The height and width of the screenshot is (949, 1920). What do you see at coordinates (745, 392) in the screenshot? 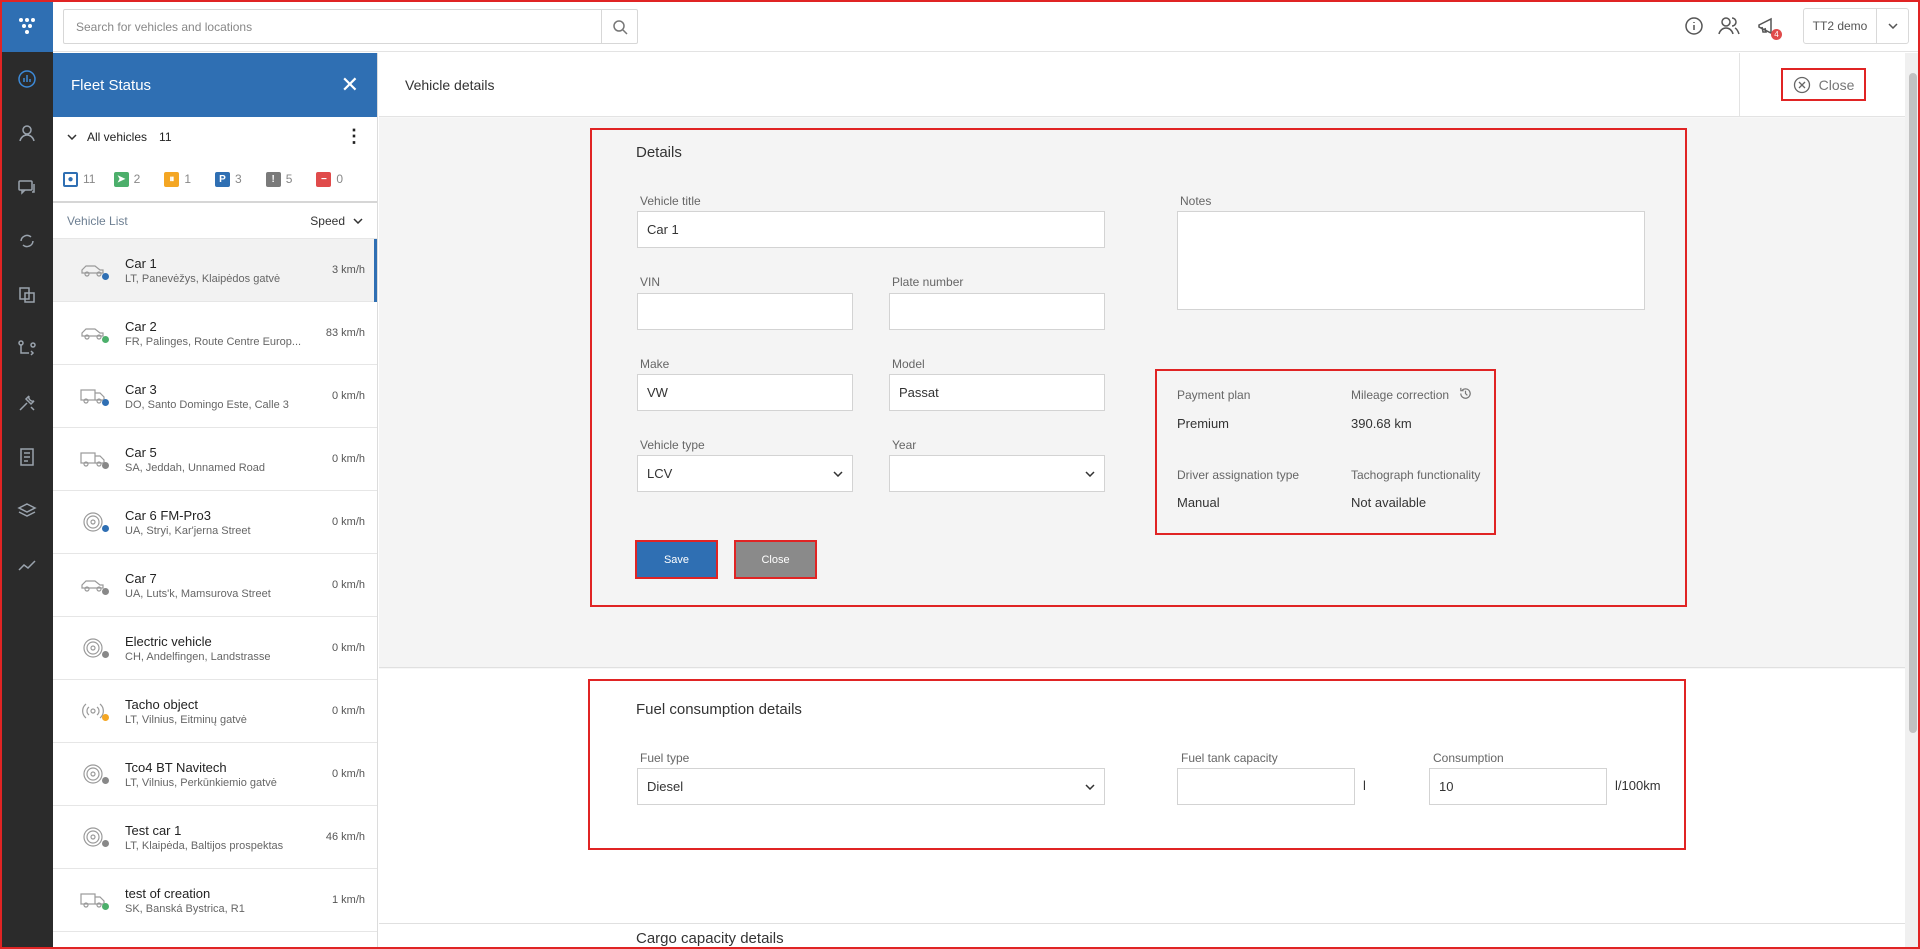
I see `make-field: VW` at bounding box center [745, 392].